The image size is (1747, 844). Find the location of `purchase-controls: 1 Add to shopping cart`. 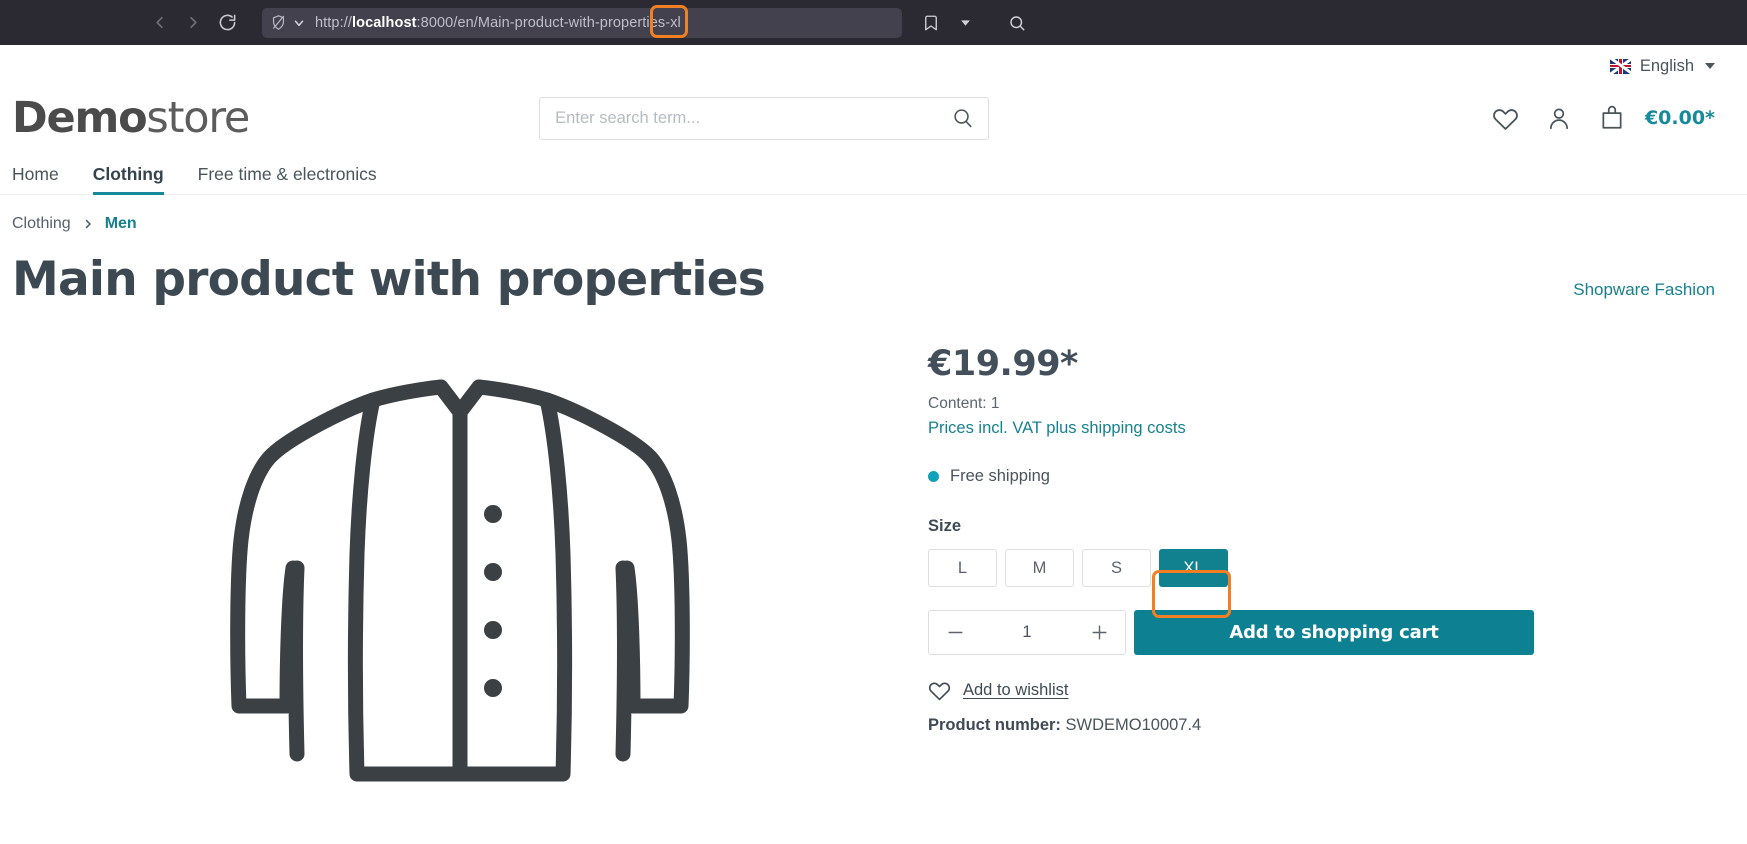

purchase-controls: 1 Add to shopping cart is located at coordinates (1317, 633).